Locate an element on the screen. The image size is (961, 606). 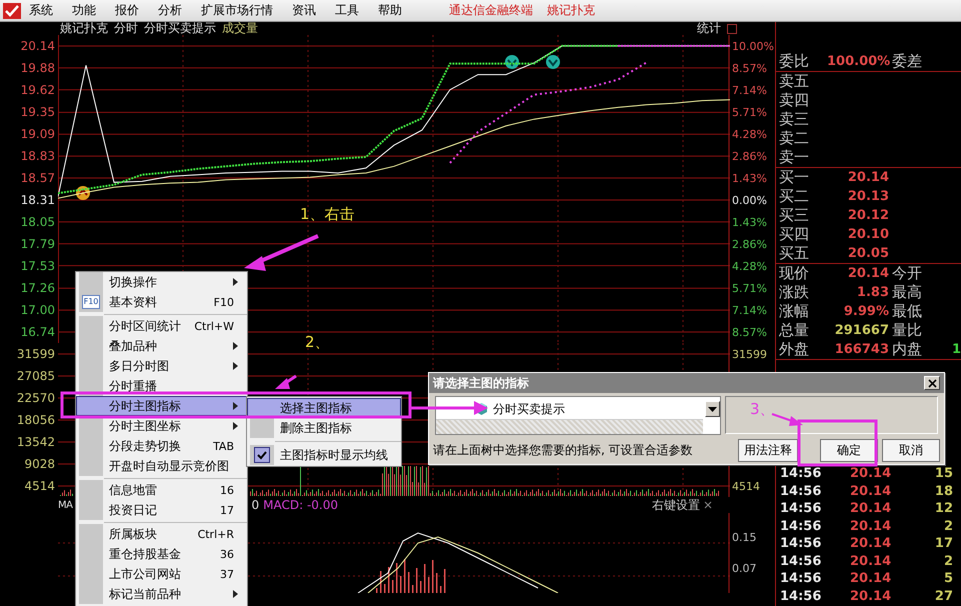
horizontal-scrollbar is located at coordinates (569, 426).